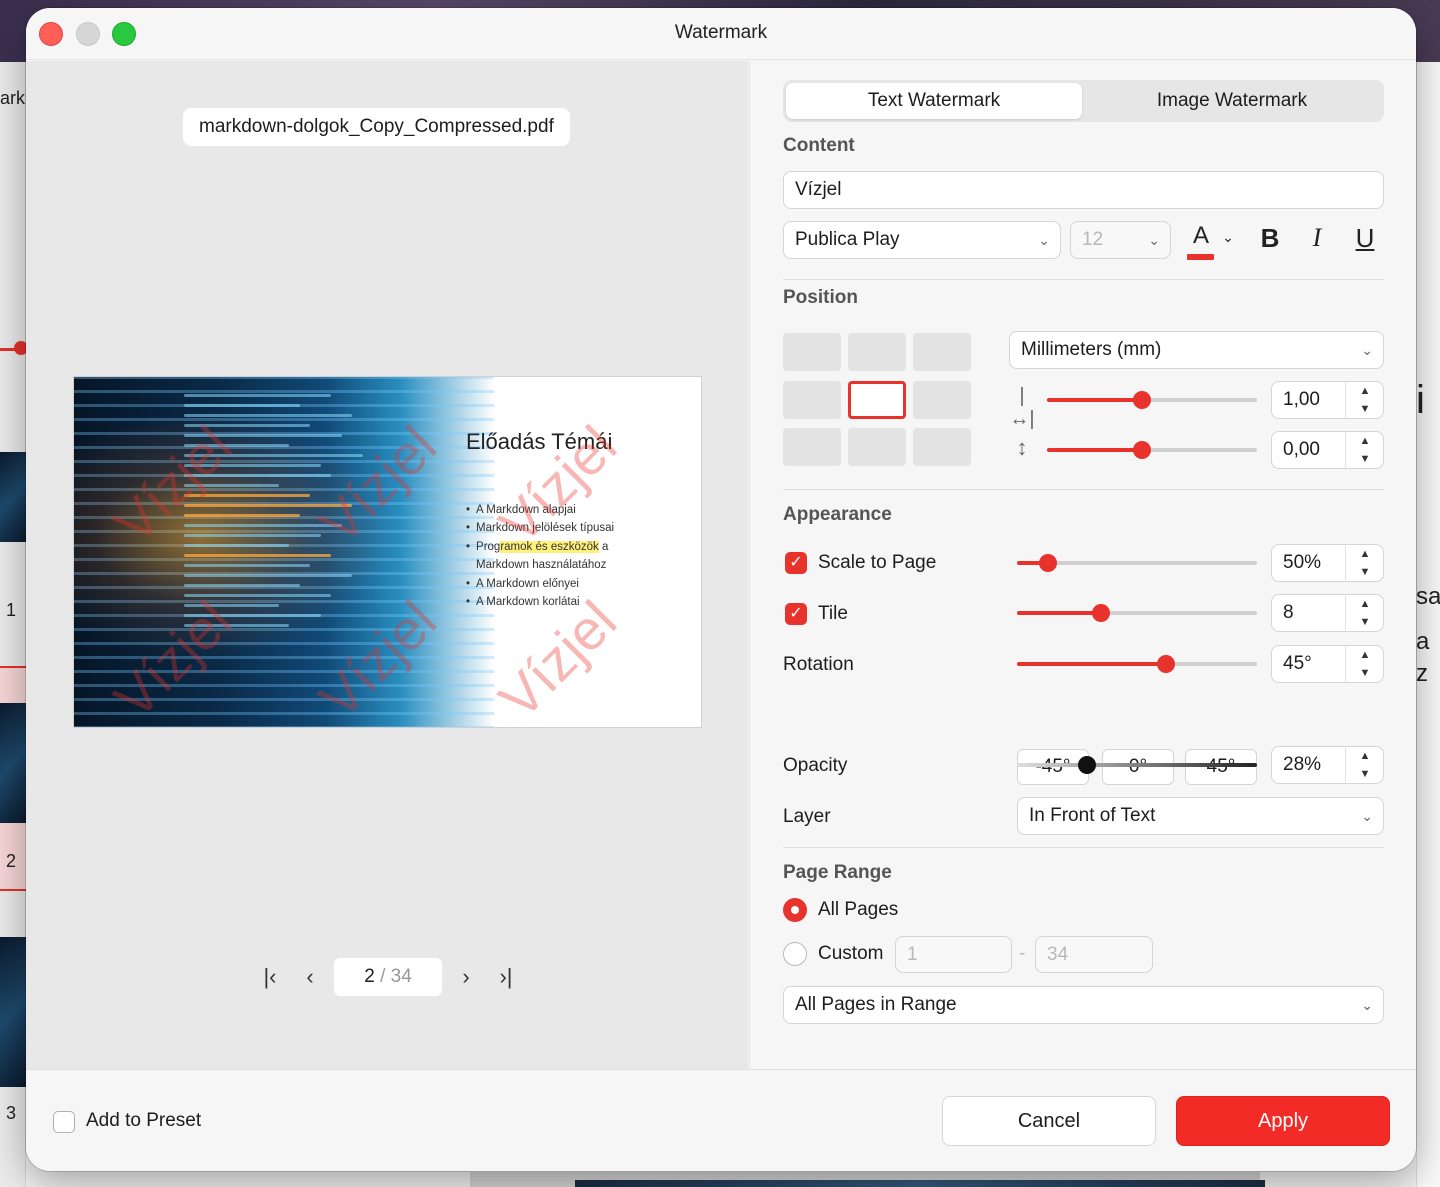  I want to click on horizontal-offset-slider, so click(1152, 400).